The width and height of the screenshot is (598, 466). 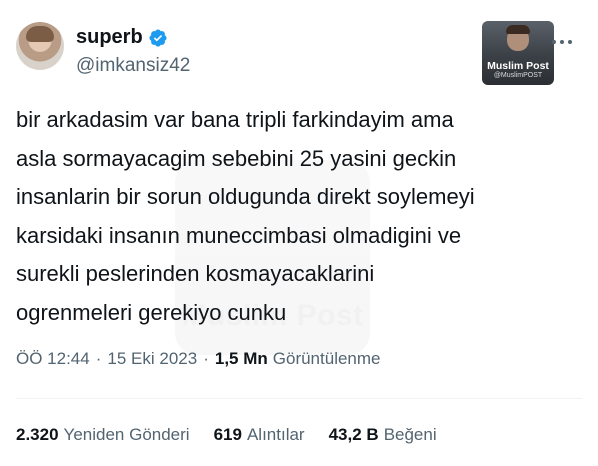 What do you see at coordinates (518, 75) in the screenshot?
I see `badge-subtitle: @MuslimPOST` at bounding box center [518, 75].